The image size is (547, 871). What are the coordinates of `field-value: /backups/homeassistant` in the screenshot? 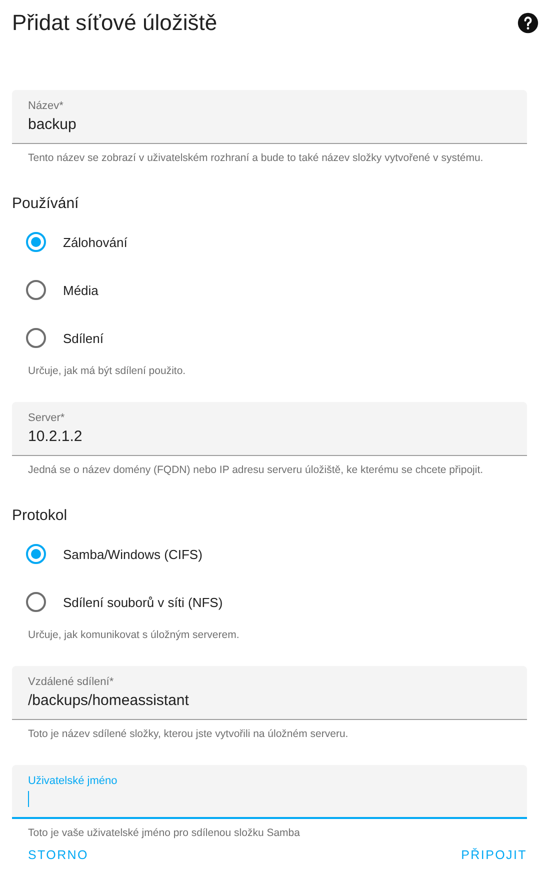 It's located at (108, 700).